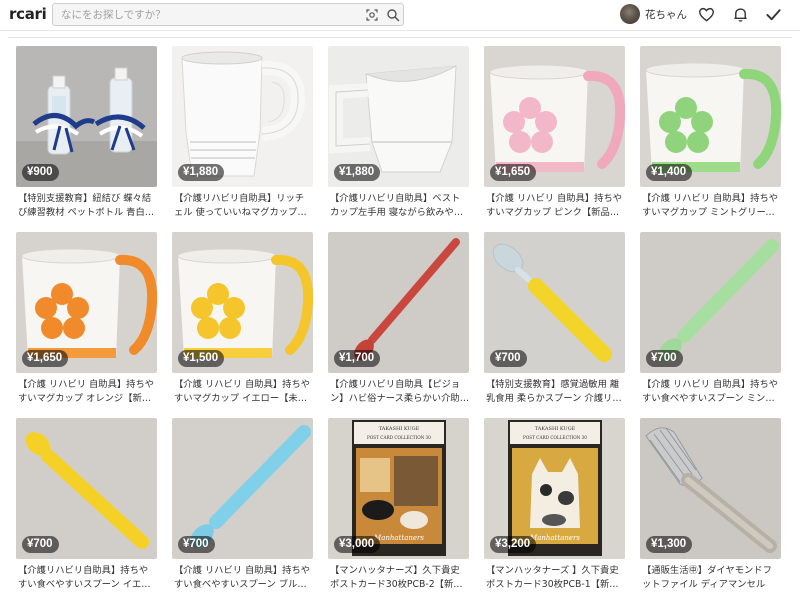 Image resolution: width=800 pixels, height=600 pixels. Describe the element at coordinates (242, 302) in the screenshot. I see `product-image: ¥1,500` at that location.